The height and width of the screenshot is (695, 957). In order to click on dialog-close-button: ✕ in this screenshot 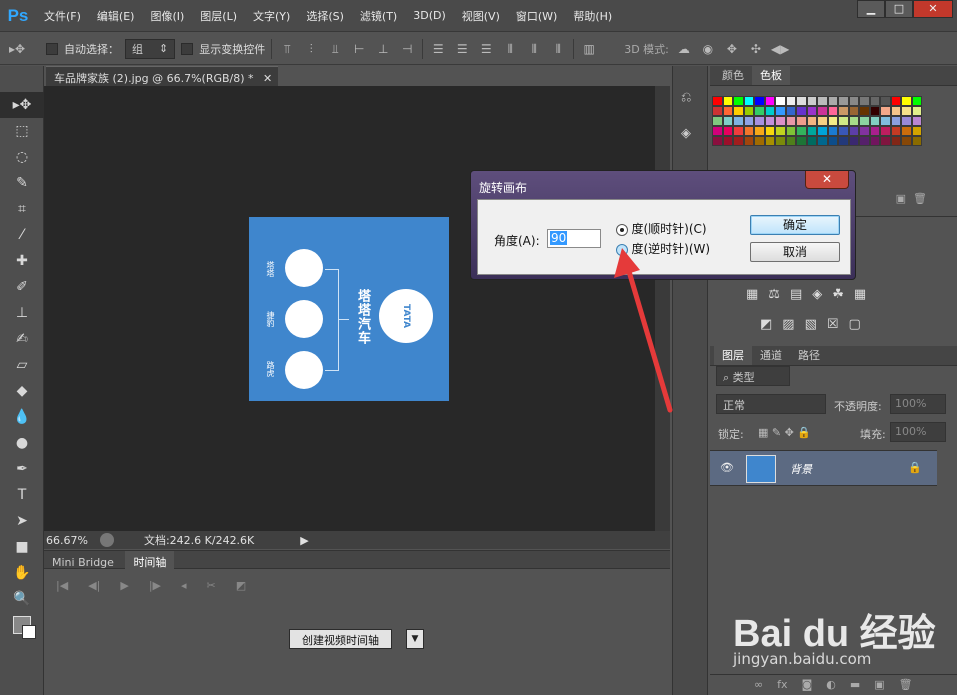, I will do `click(827, 180)`.